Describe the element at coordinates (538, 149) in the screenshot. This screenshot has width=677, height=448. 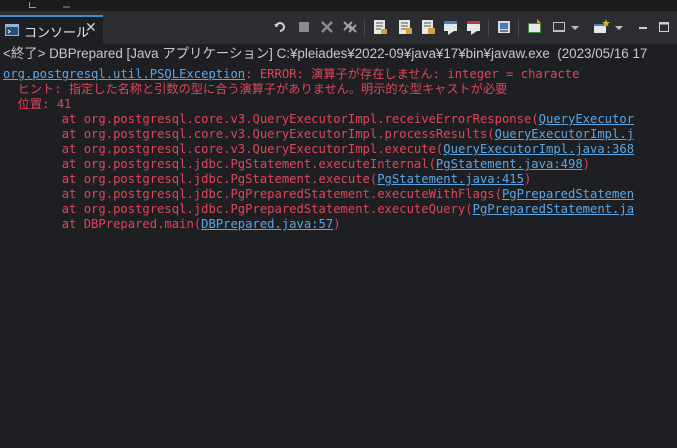
I see `source-link: QueryExecutorImpl.java:368` at that location.